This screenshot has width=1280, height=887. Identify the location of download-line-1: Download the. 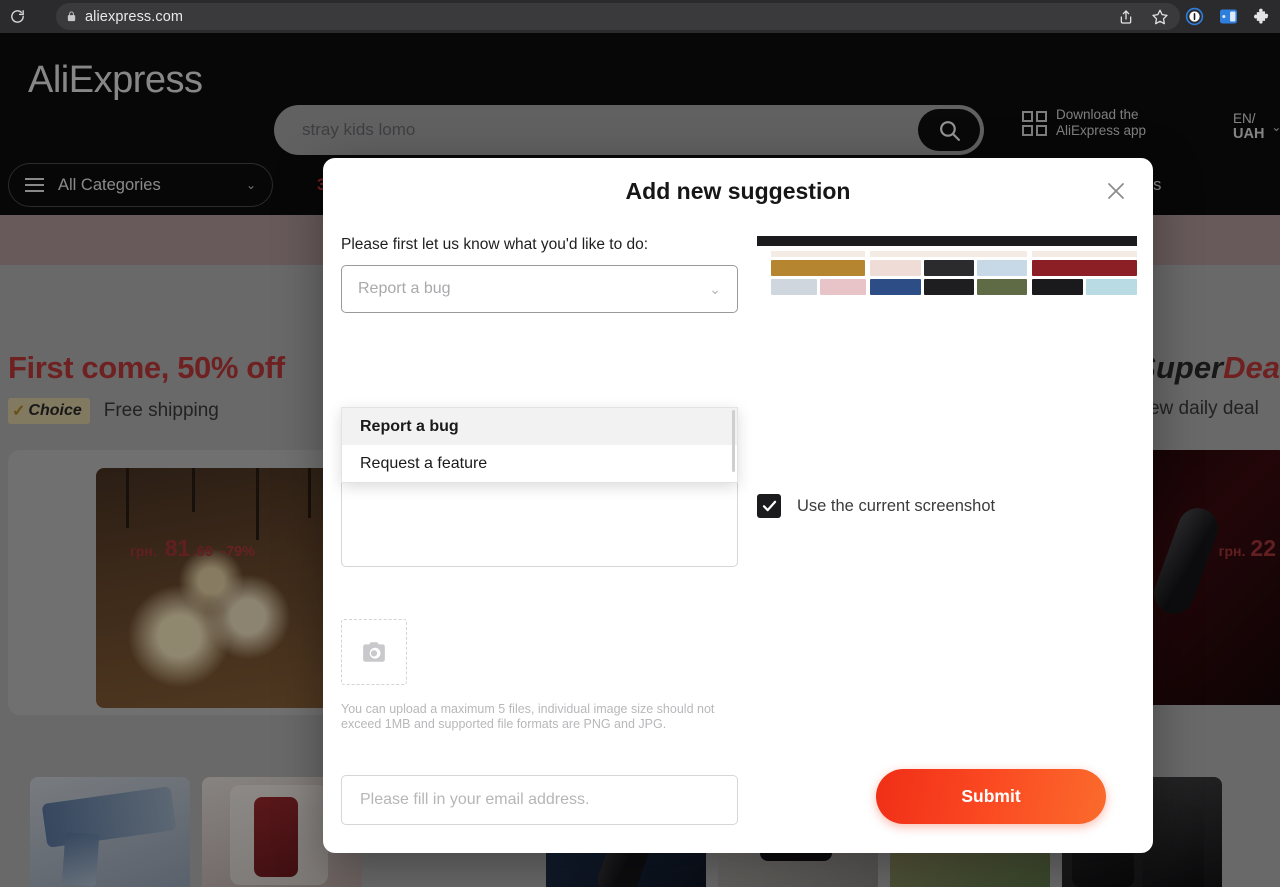
(1097, 114).